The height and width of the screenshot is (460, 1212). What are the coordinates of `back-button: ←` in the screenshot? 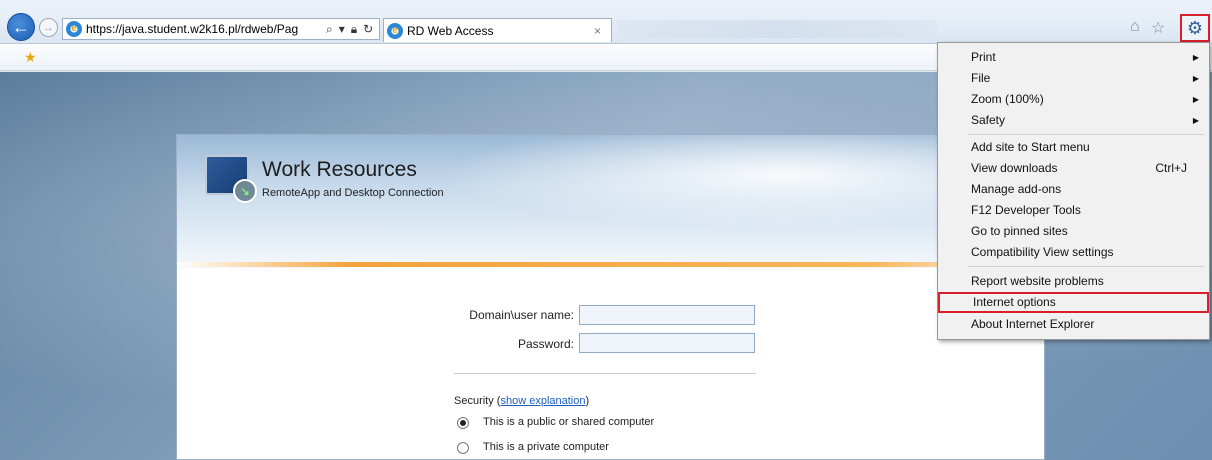 It's located at (21, 27).